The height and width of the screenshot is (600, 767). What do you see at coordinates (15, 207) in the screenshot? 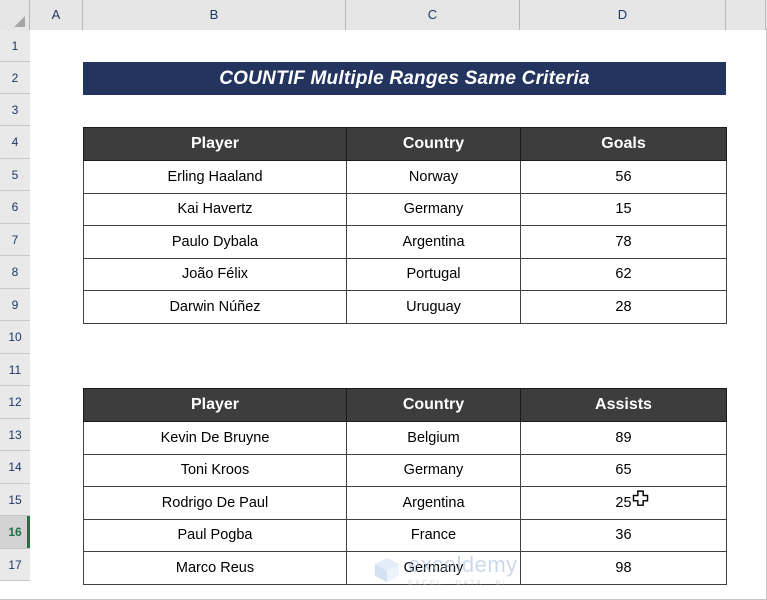
I see `row-header-6: 6` at bounding box center [15, 207].